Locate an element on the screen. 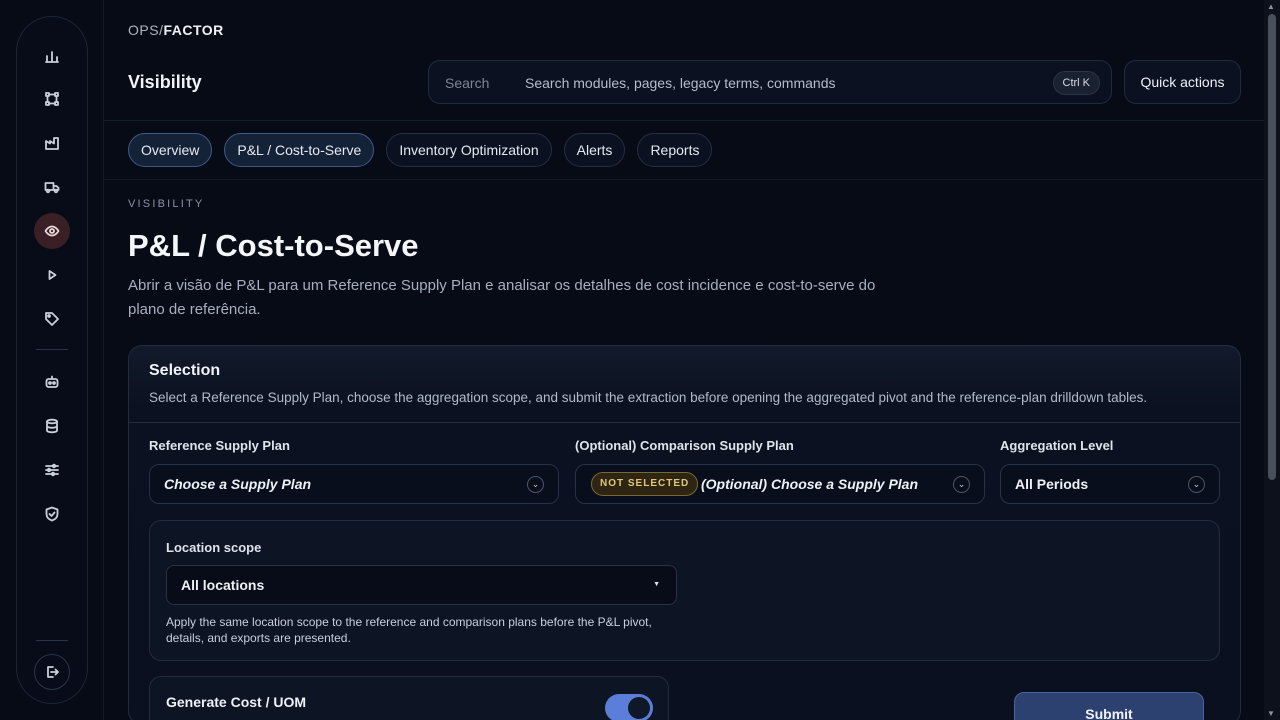 The width and height of the screenshot is (1280, 720). tab-pl-cost-to-serve: P&L / Cost-to-Serve is located at coordinates (299, 150).